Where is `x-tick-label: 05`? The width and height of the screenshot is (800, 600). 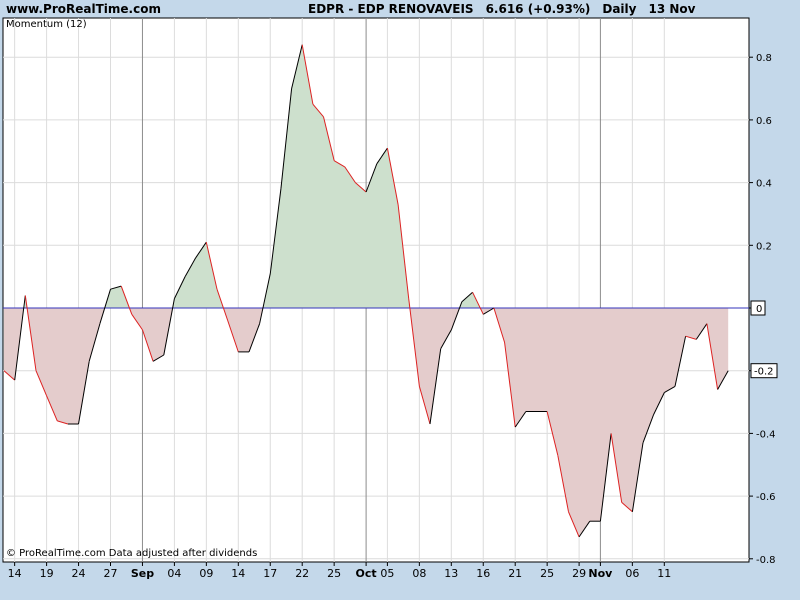
x-tick-label: 05 is located at coordinates (387, 573).